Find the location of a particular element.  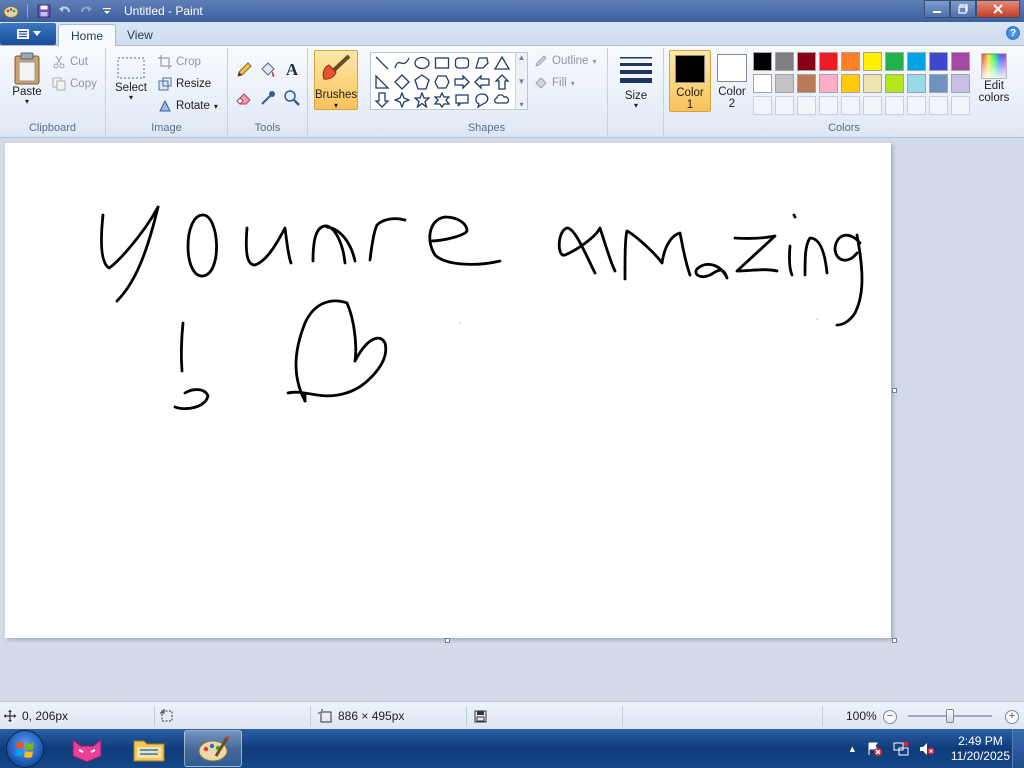

expand-gallery-icon: ▾ is located at coordinates (521, 104).